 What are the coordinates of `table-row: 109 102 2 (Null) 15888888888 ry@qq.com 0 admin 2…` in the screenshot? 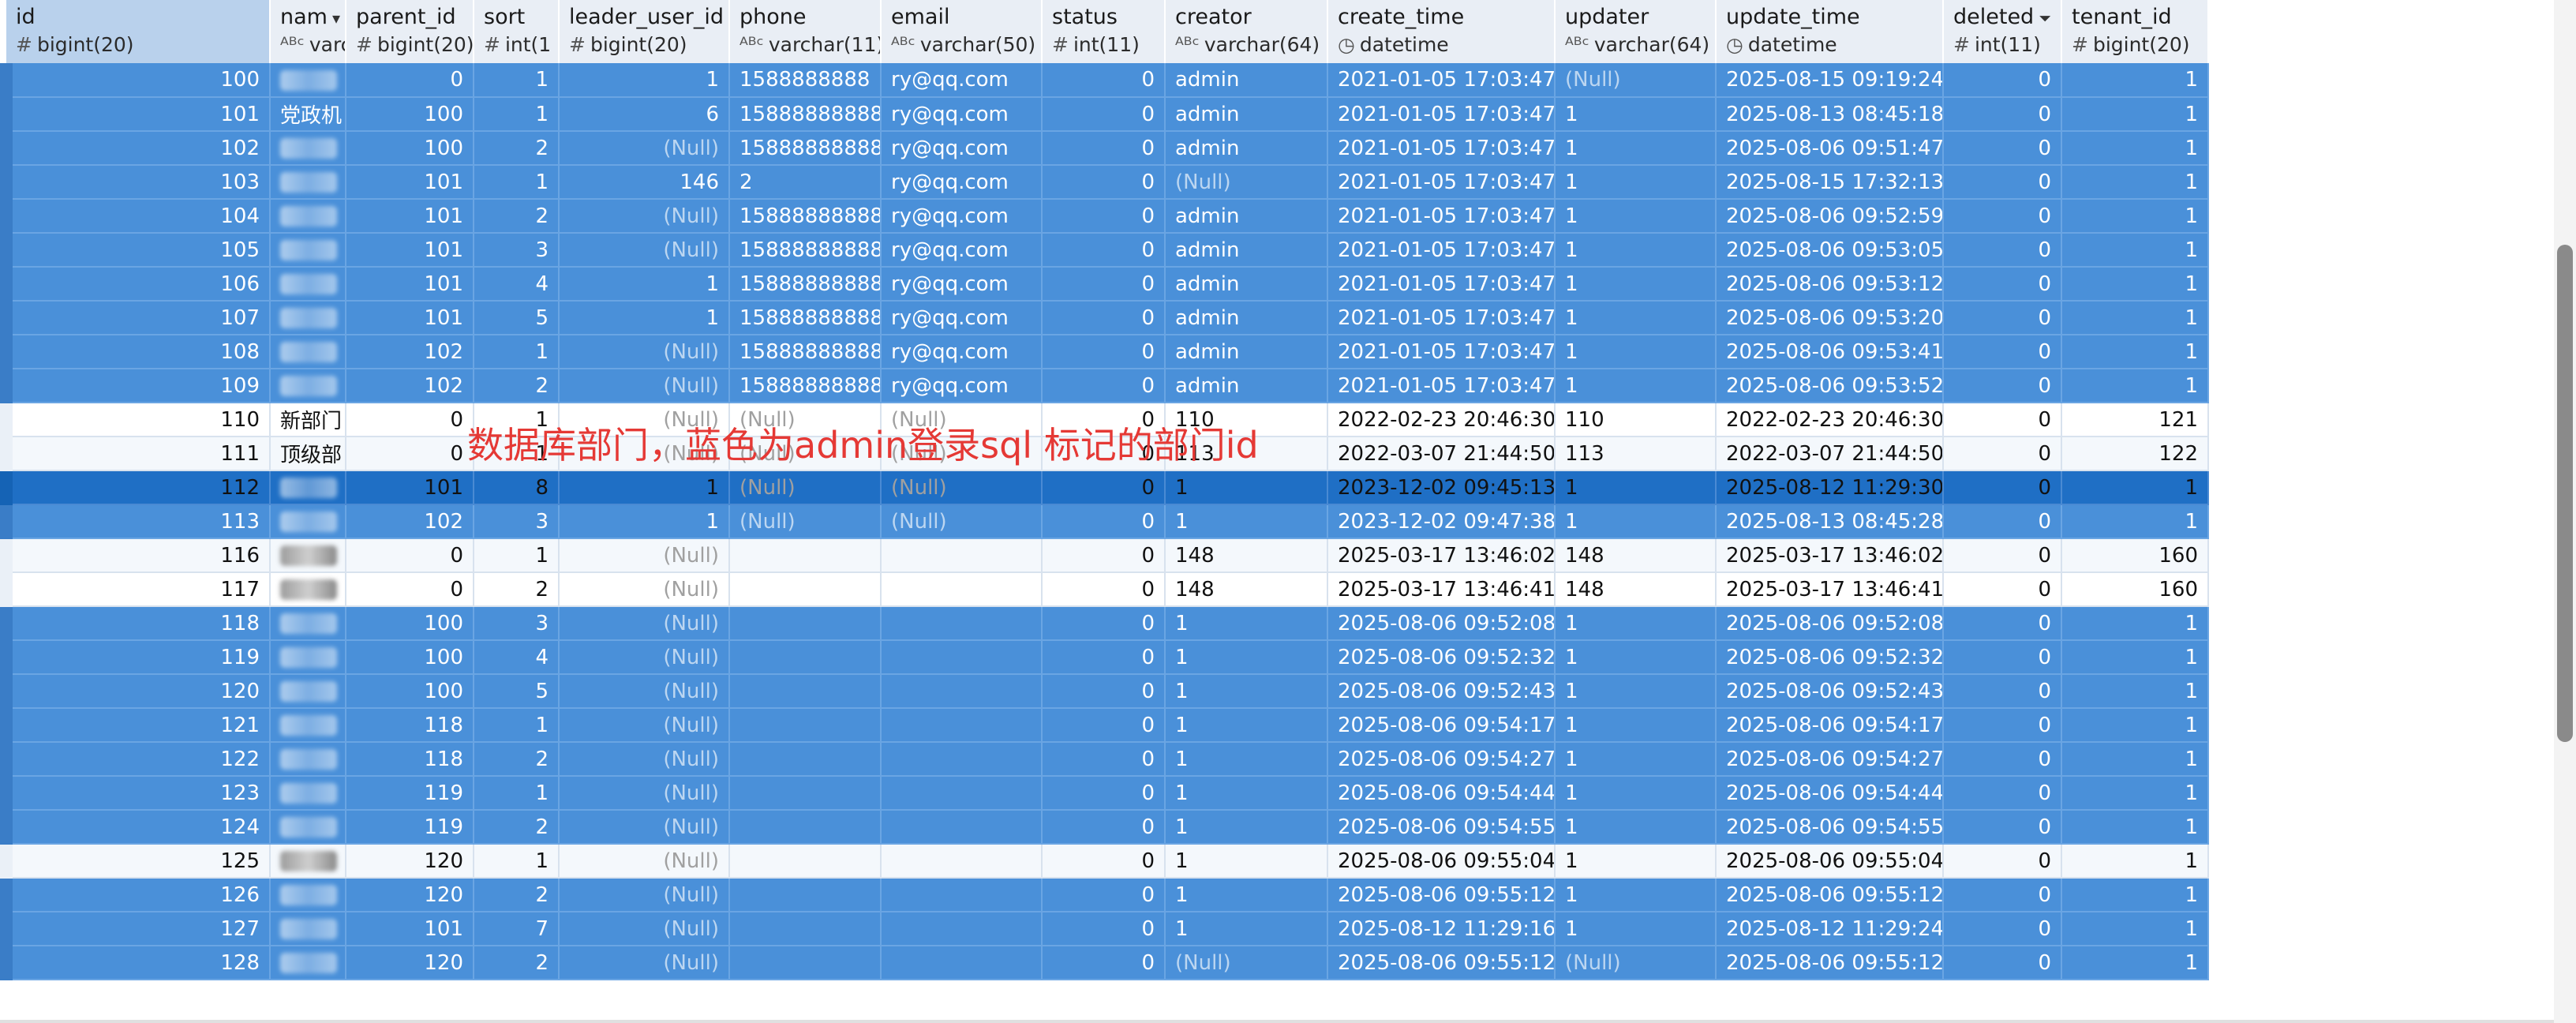 It's located at (1104, 386).